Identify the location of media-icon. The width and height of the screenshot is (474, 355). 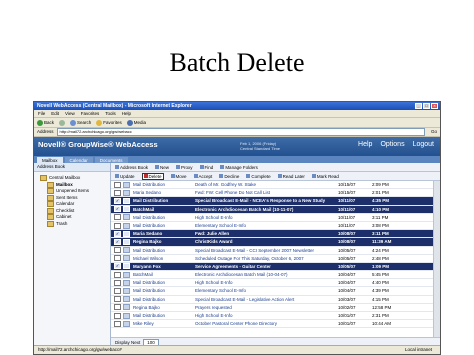
(129, 122).